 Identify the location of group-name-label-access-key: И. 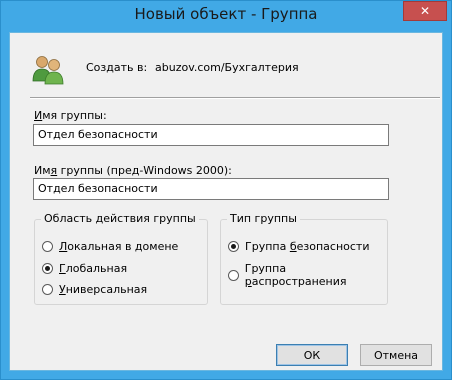
(38, 115).